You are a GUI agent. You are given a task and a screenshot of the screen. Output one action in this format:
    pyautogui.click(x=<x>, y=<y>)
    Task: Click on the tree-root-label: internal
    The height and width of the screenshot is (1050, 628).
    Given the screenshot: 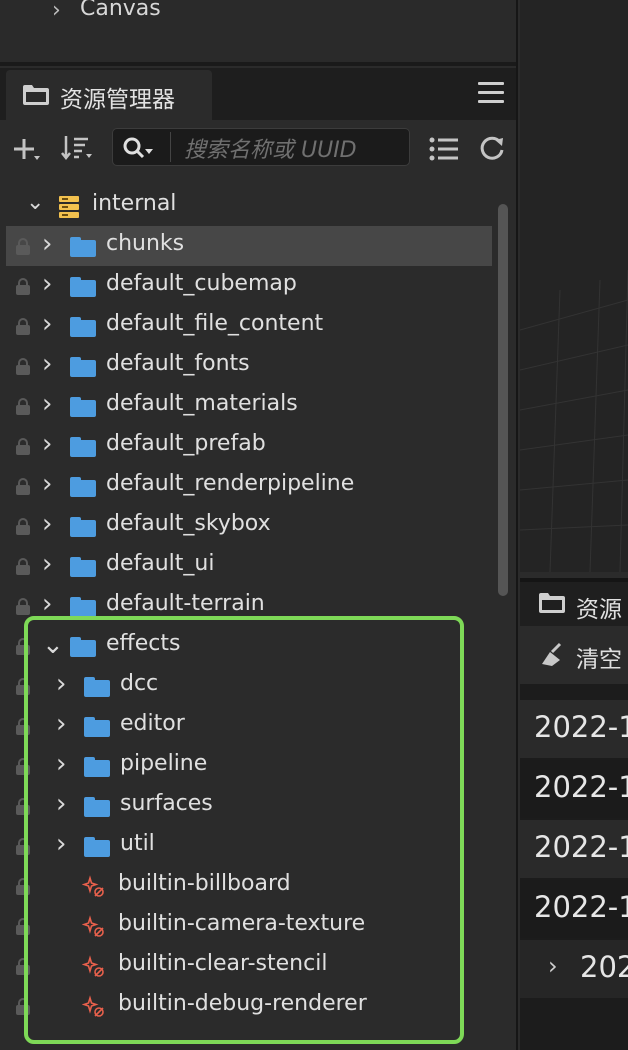 What is the action you would take?
    pyautogui.click(x=134, y=203)
    